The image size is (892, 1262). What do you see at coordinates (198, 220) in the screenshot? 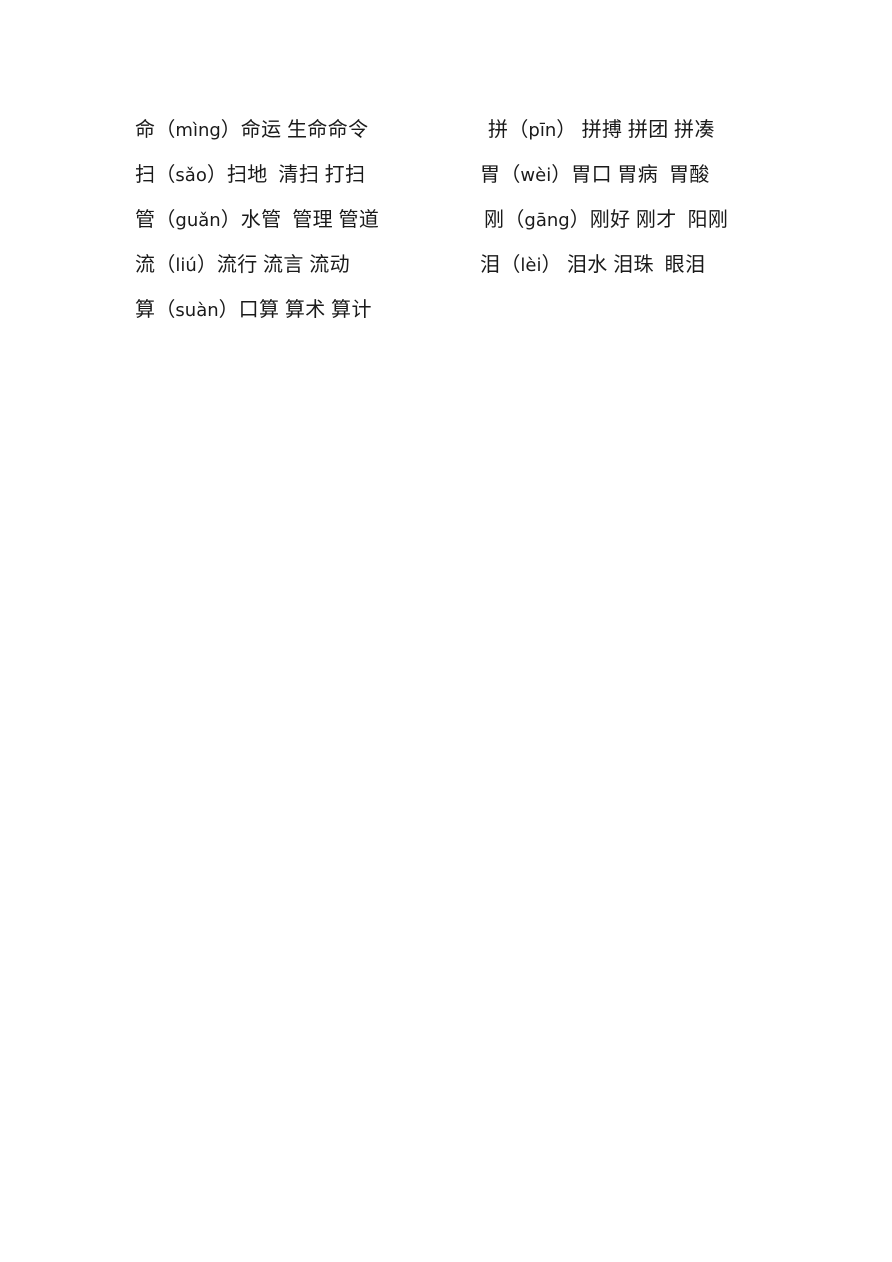
I see `entry-pinyin: guǎn` at bounding box center [198, 220].